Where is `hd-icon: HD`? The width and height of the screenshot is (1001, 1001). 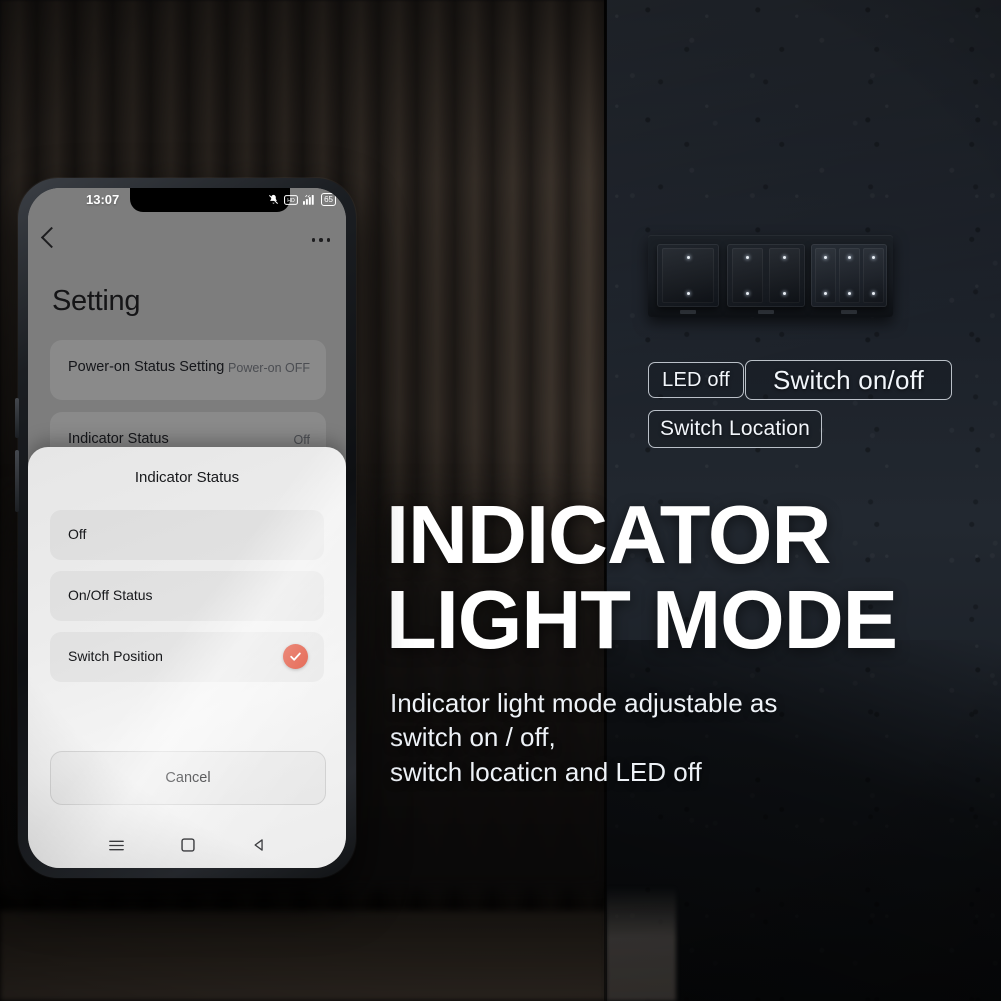 hd-icon: HD is located at coordinates (291, 199).